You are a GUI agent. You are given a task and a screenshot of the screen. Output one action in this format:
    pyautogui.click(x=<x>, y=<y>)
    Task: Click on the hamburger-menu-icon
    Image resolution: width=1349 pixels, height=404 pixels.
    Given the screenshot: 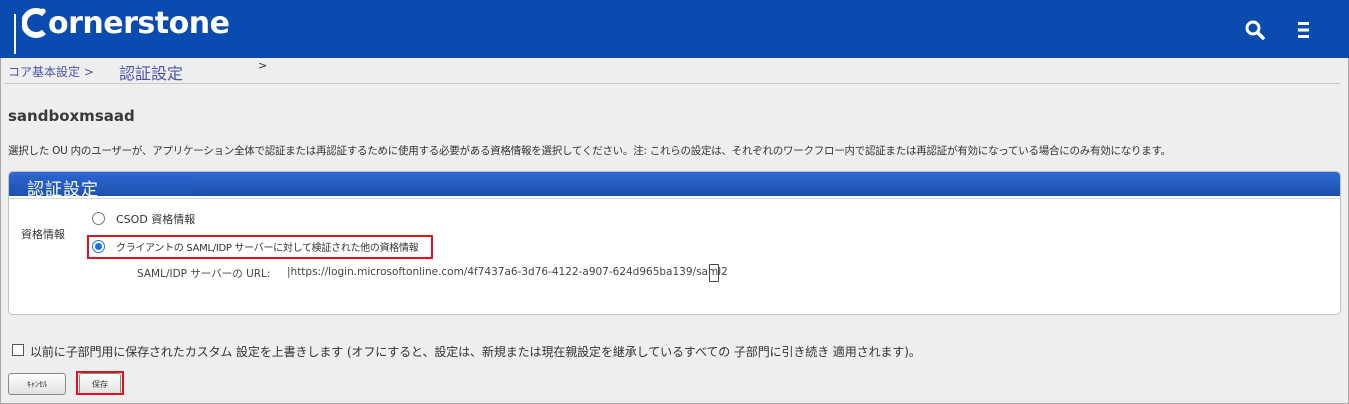 What is the action you would take?
    pyautogui.click(x=1304, y=30)
    